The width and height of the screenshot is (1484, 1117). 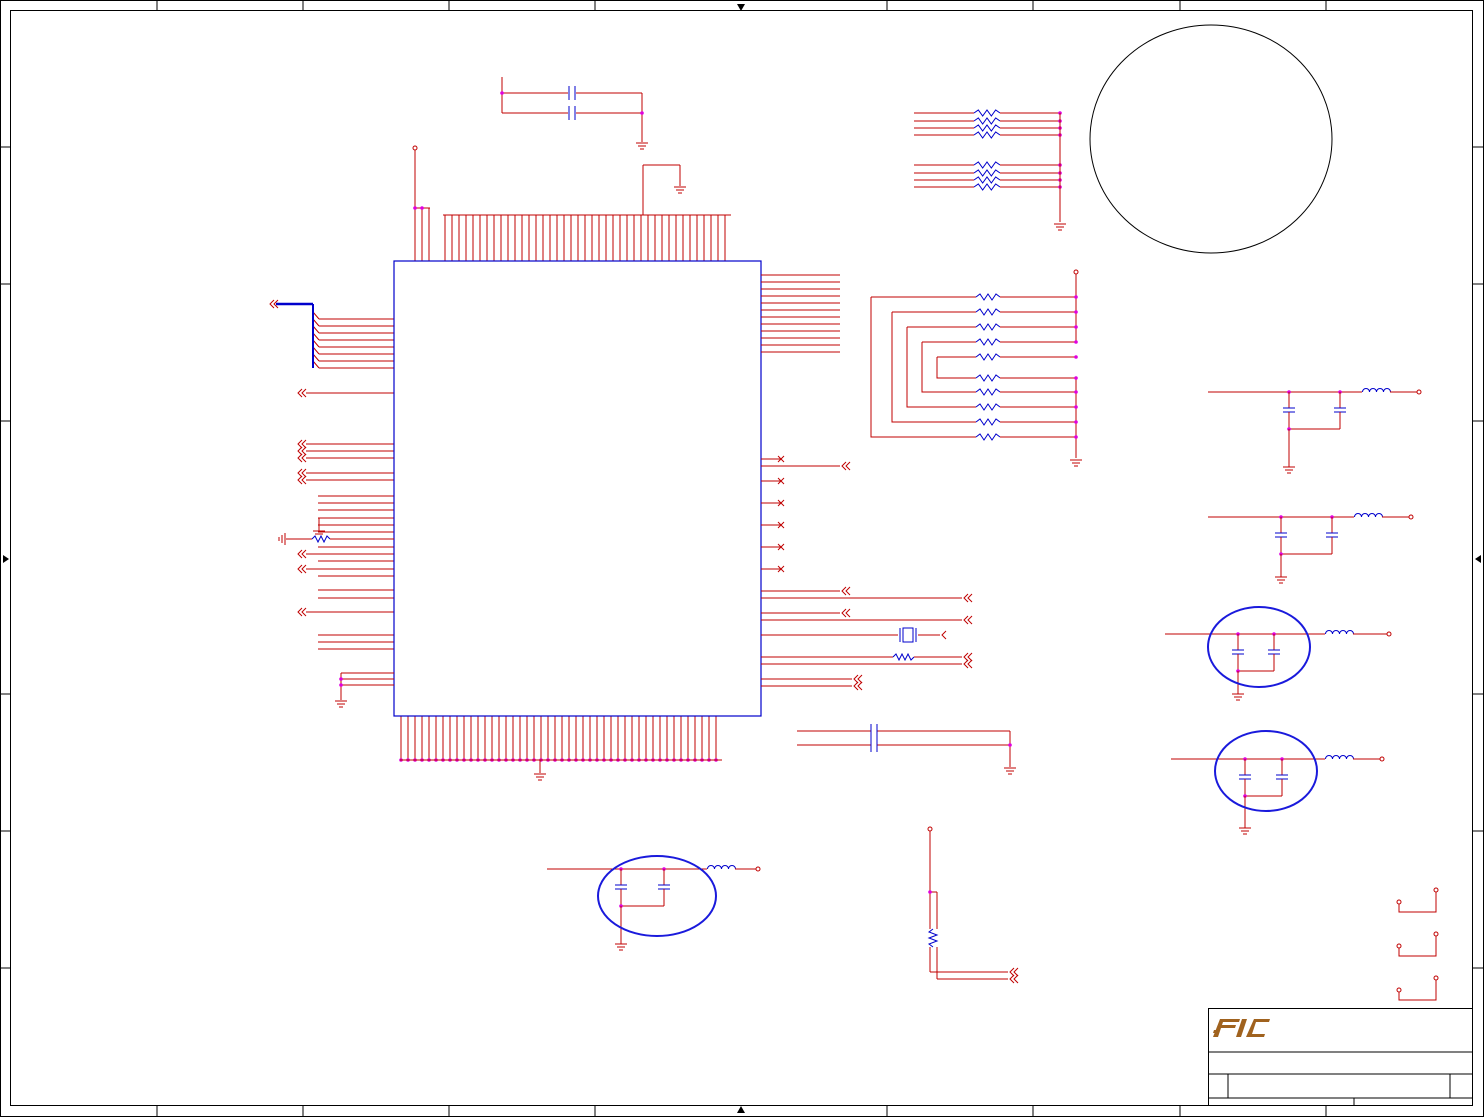 I want to click on bottom-ground-bus, so click(x=561, y=770).